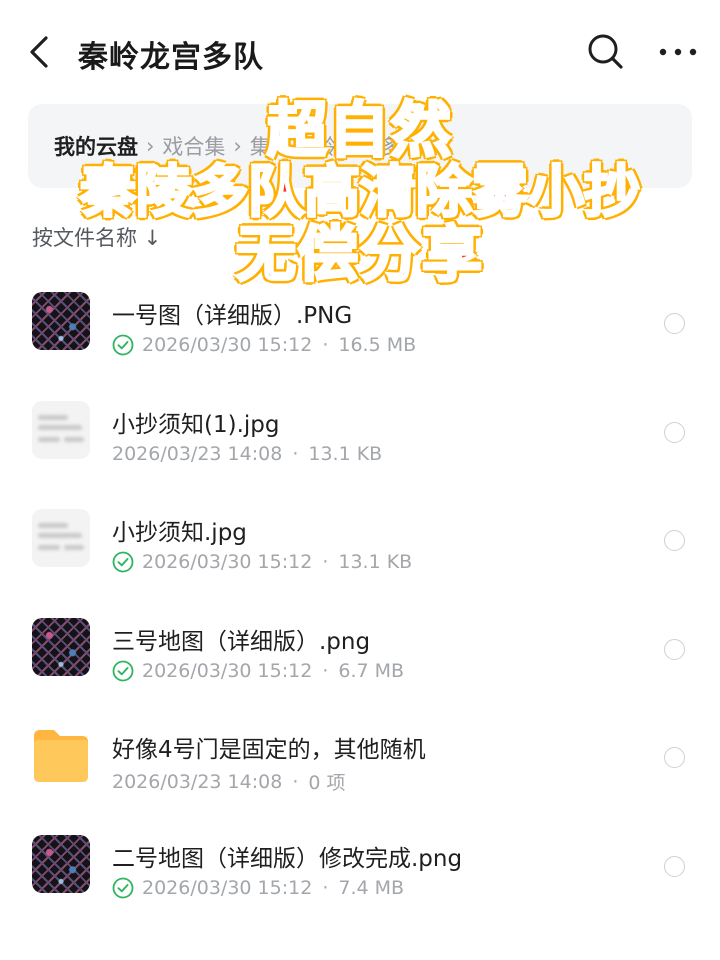  I want to click on file-size: 16.5 MB, so click(377, 345).